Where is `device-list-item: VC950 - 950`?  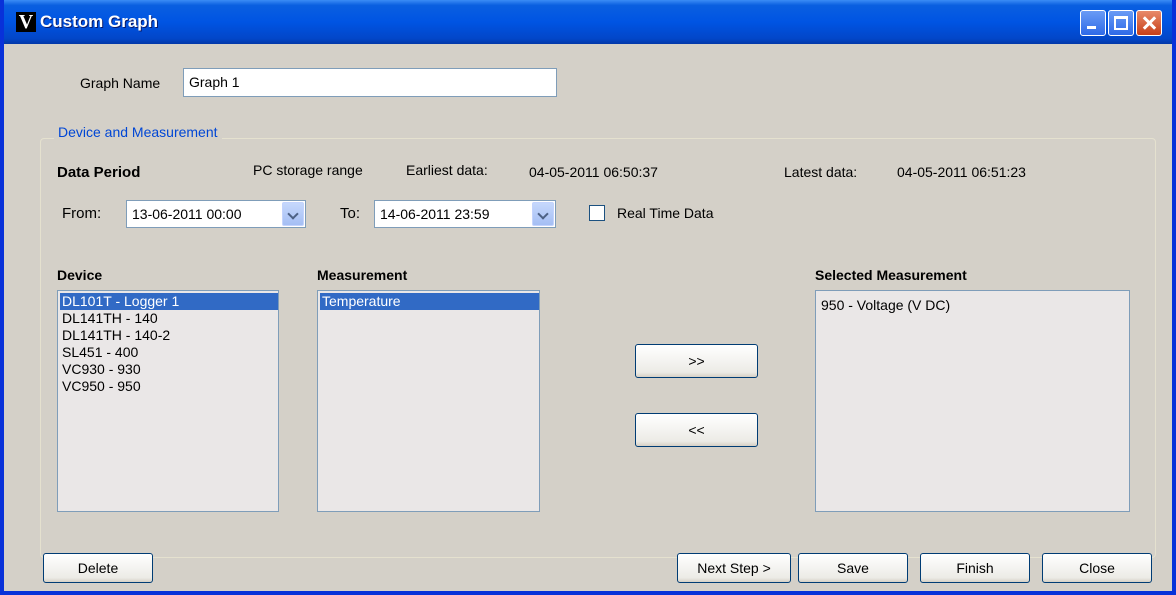
device-list-item: VC950 - 950 is located at coordinates (169, 386).